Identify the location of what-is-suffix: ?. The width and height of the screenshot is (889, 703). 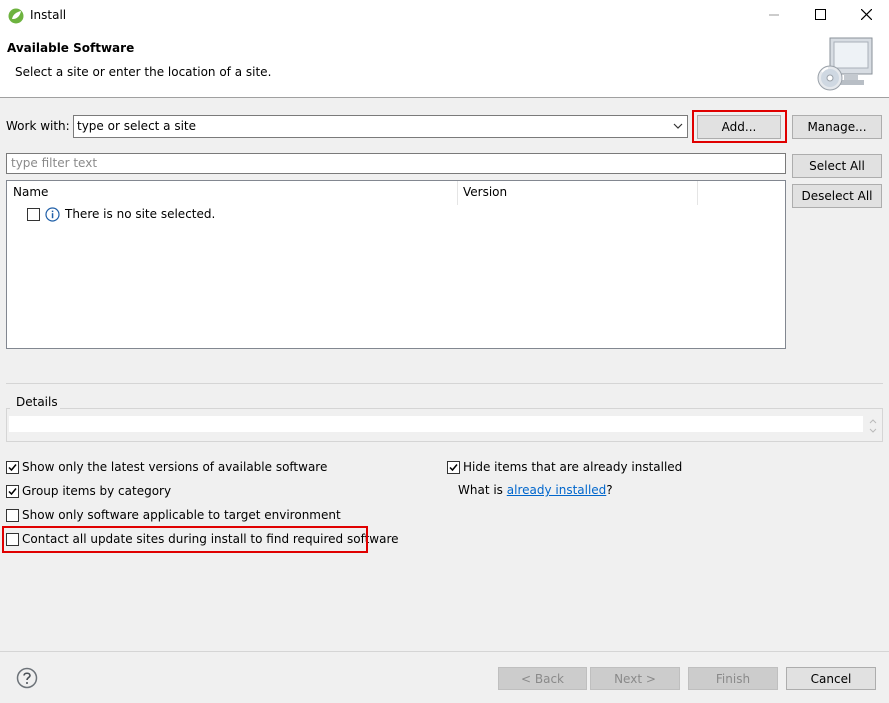
(609, 490).